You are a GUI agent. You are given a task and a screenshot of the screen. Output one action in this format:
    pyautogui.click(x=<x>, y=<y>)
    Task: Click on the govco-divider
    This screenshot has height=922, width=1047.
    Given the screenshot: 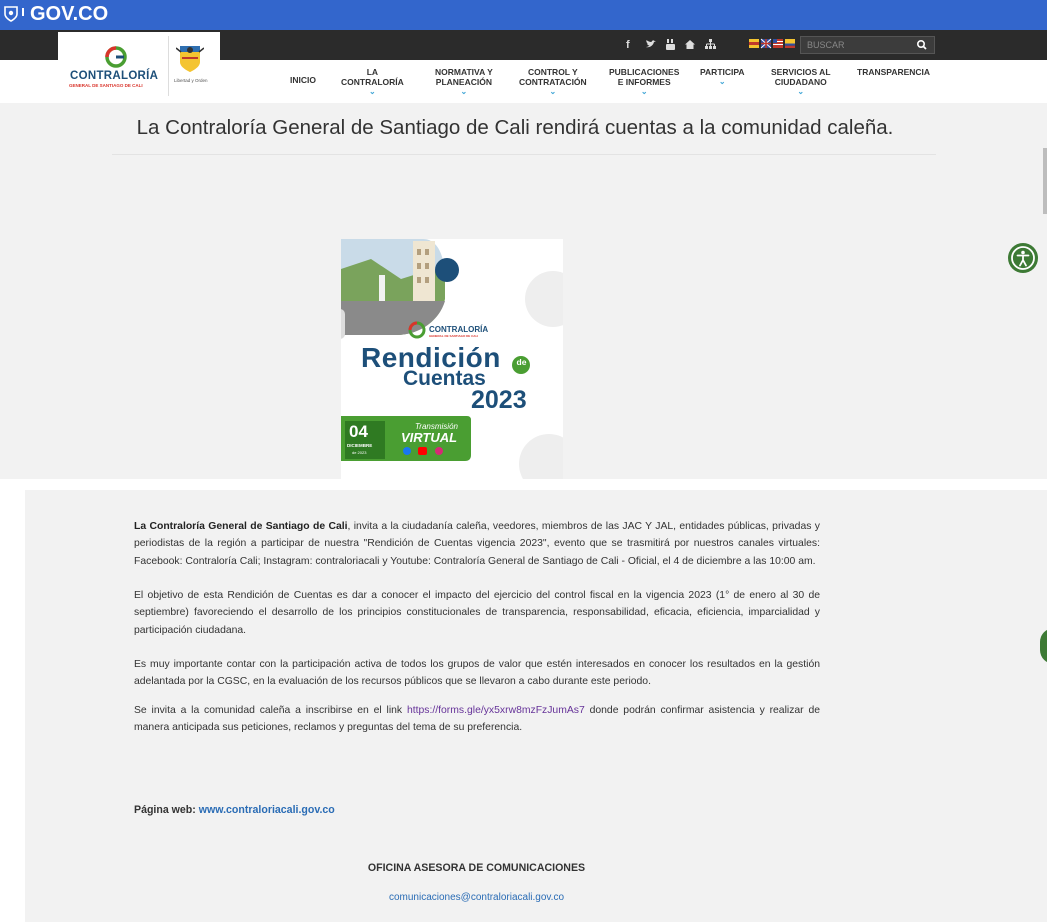 What is the action you would take?
    pyautogui.click(x=23, y=12)
    